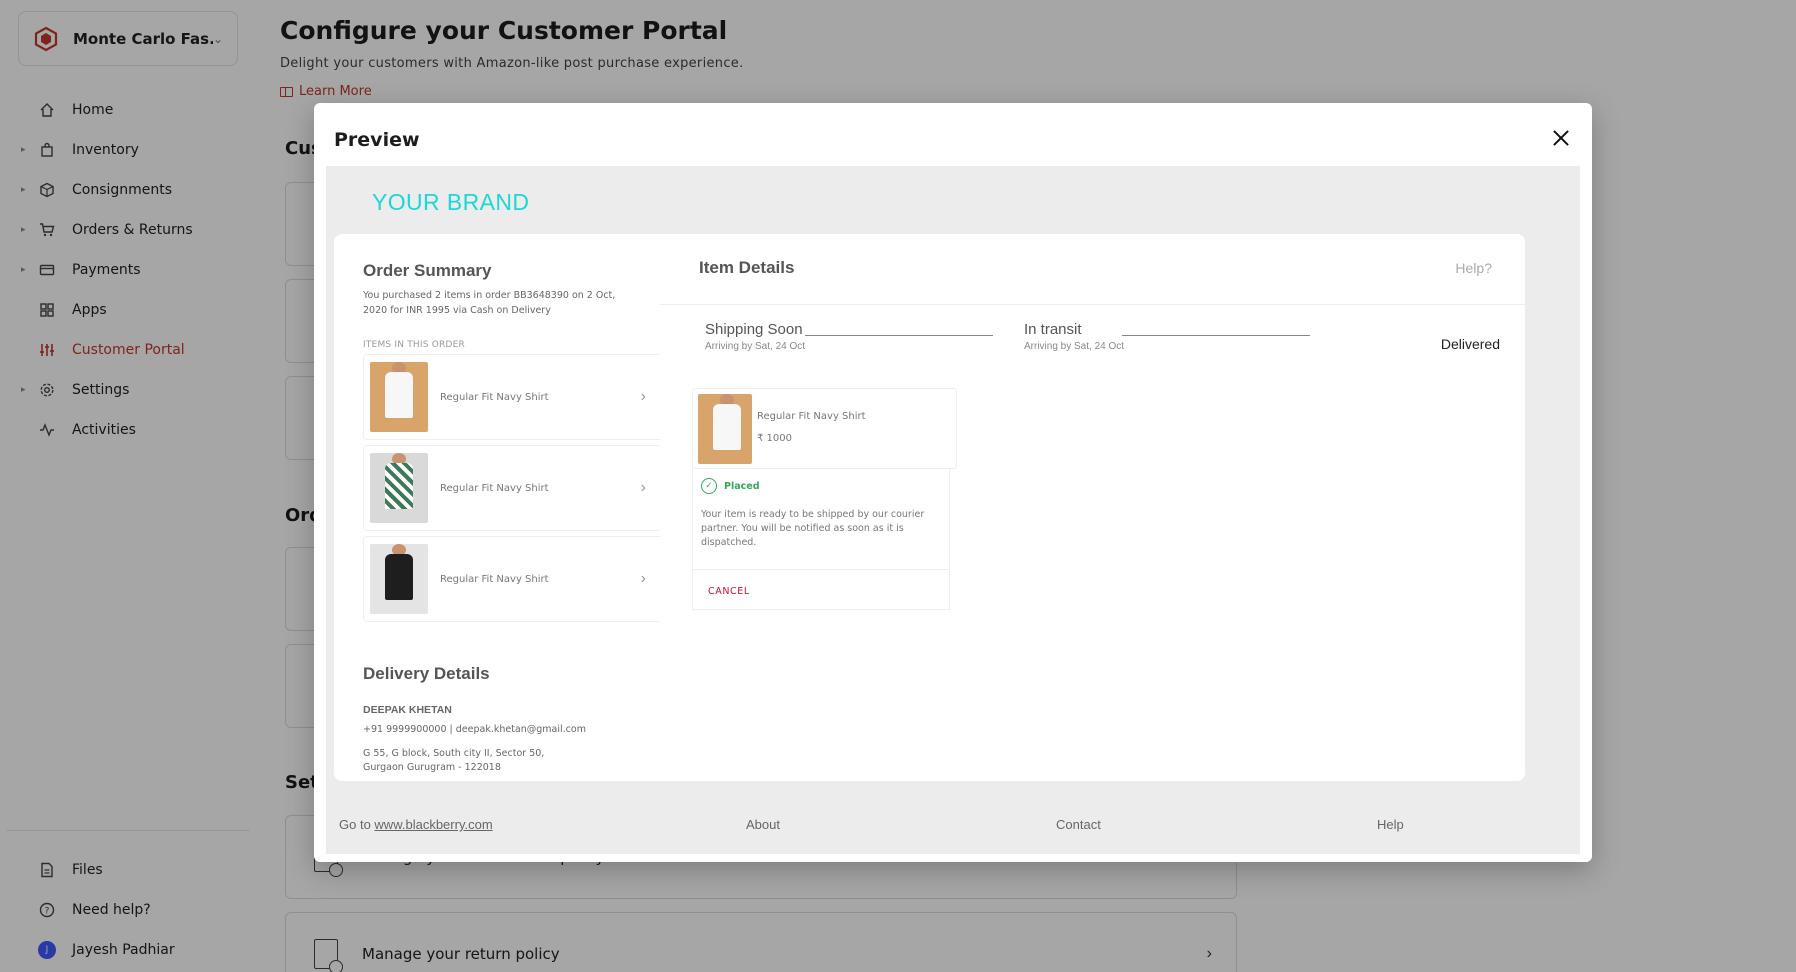 The width and height of the screenshot is (1796, 972). Describe the element at coordinates (377, 140) in the screenshot. I see `modal-title: Preview` at that location.